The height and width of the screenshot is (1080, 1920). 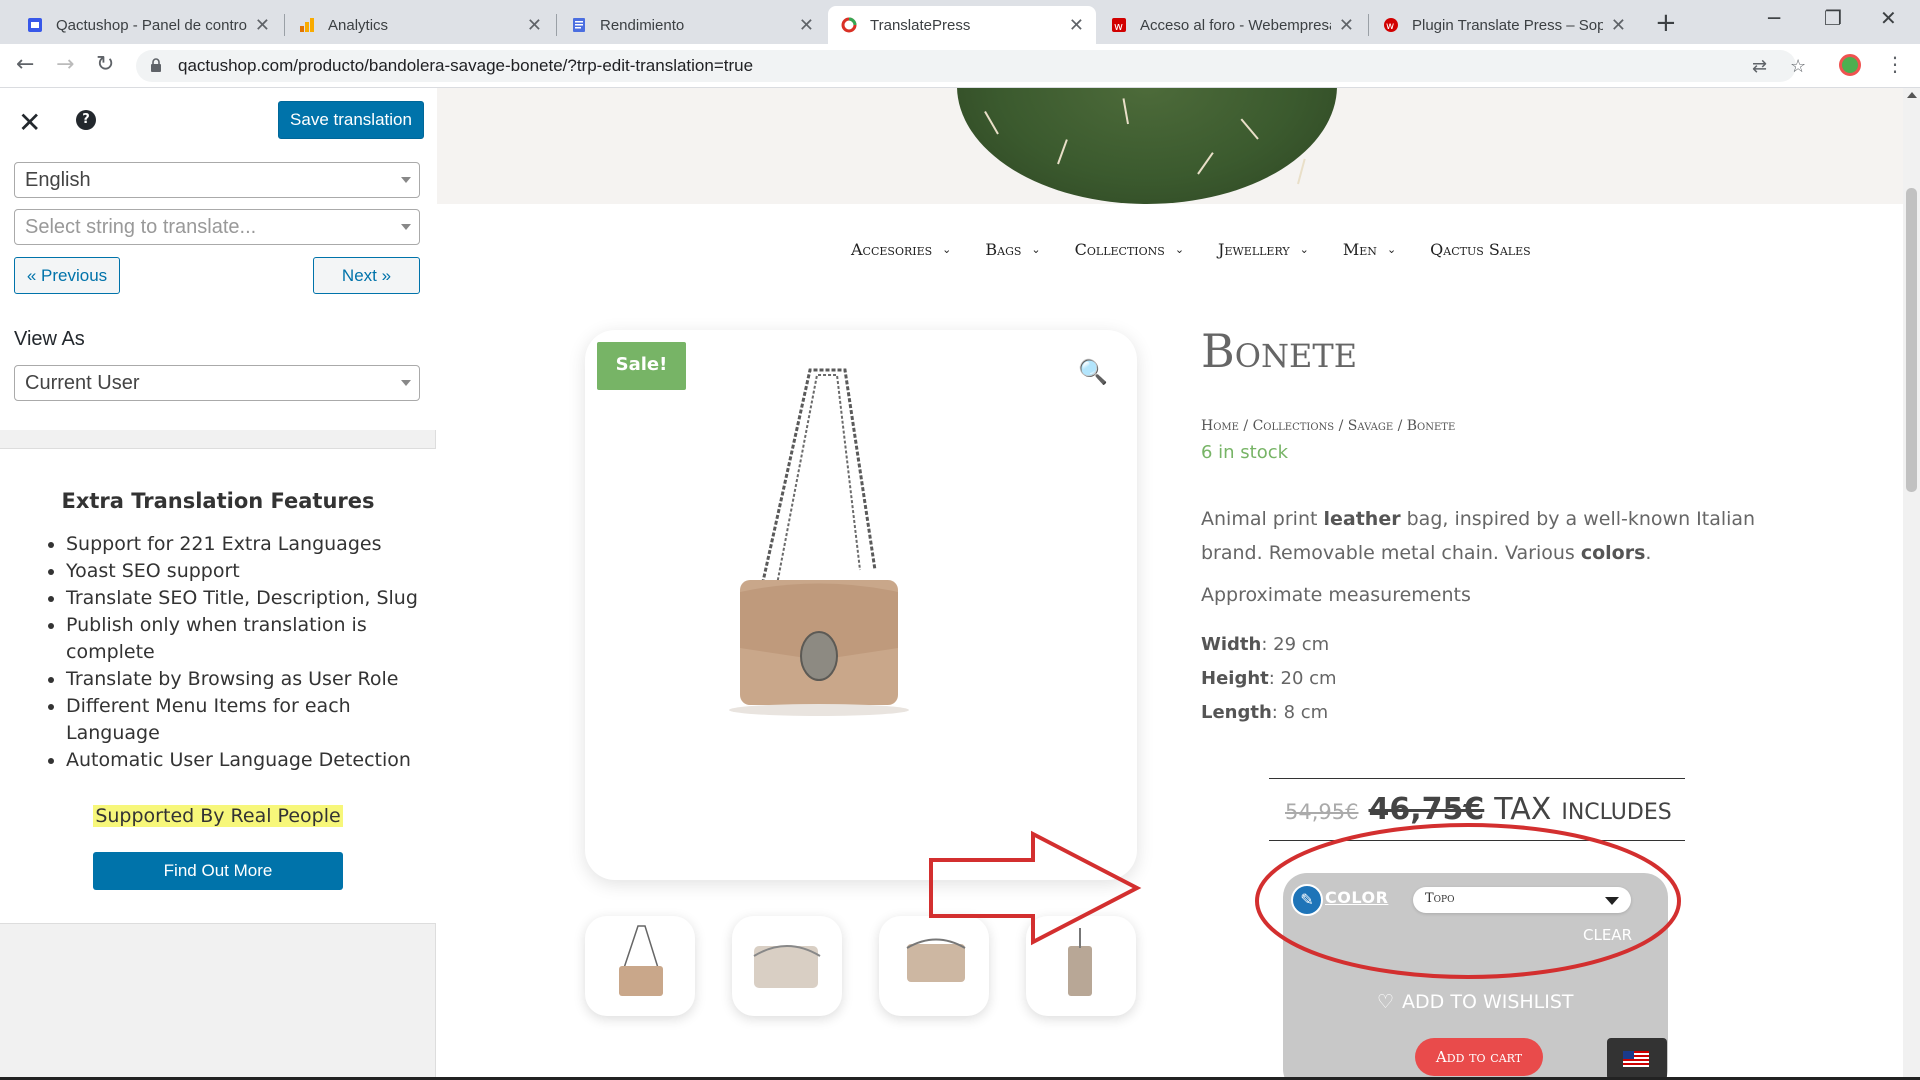 What do you see at coordinates (218, 871) in the screenshot?
I see `find-out-more-button: Find Out More` at bounding box center [218, 871].